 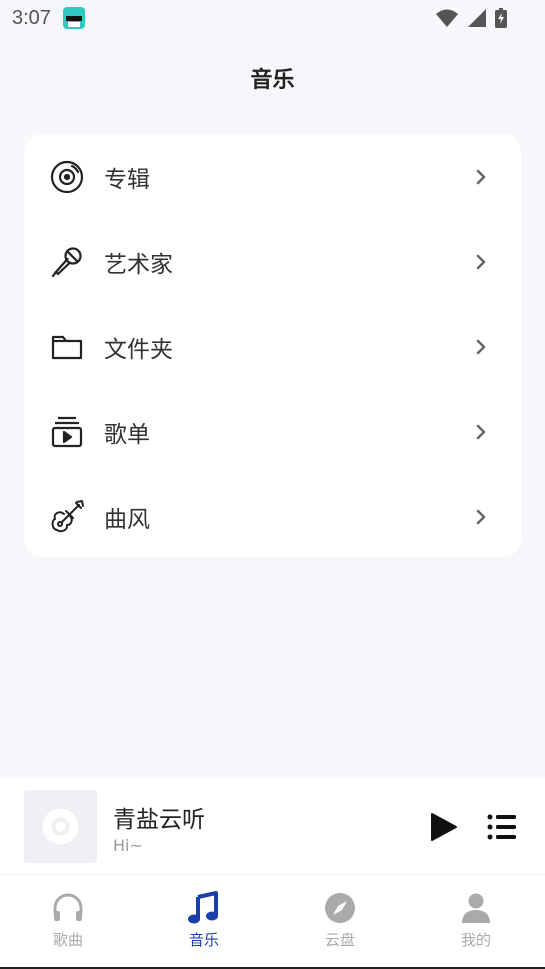 What do you see at coordinates (447, 20) in the screenshot?
I see `wifi-icon` at bounding box center [447, 20].